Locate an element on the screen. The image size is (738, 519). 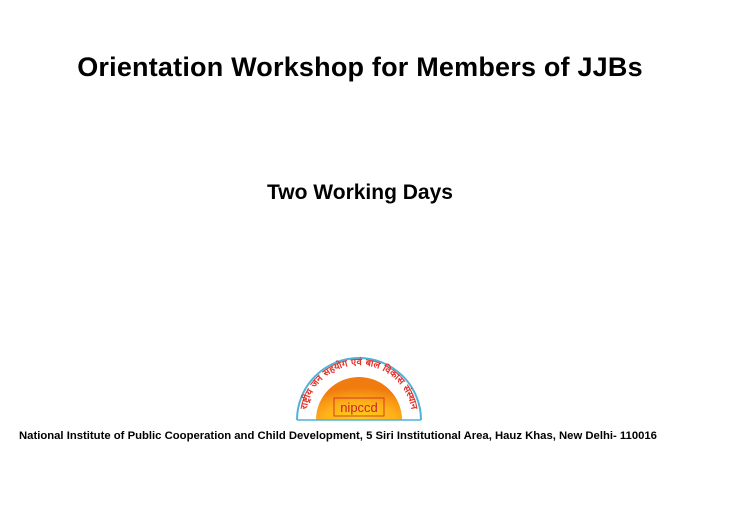
logo-wordmark: nipccd is located at coordinates (359, 407).